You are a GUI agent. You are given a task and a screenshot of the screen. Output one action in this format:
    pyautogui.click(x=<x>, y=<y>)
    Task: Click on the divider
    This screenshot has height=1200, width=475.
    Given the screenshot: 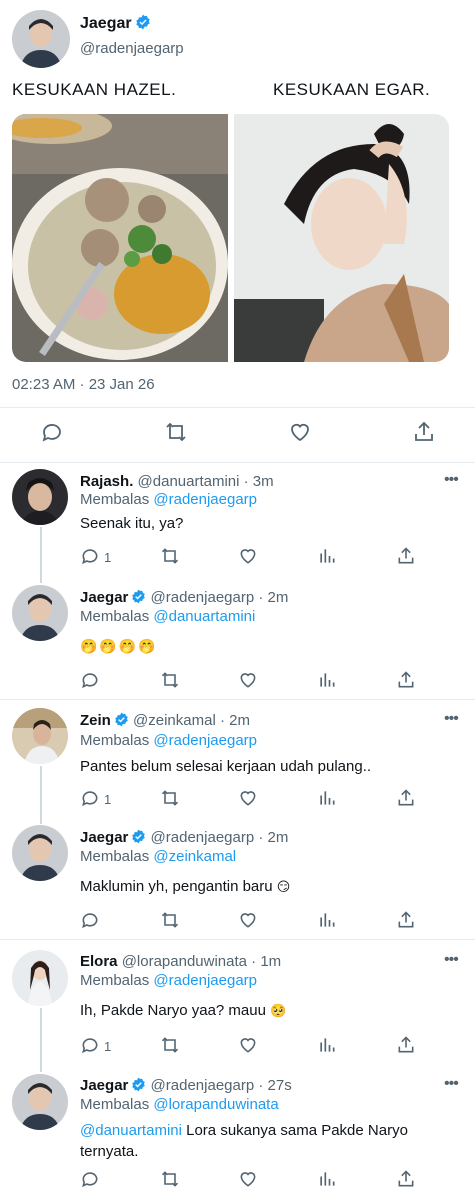 What is the action you would take?
    pyautogui.click(x=237, y=407)
    